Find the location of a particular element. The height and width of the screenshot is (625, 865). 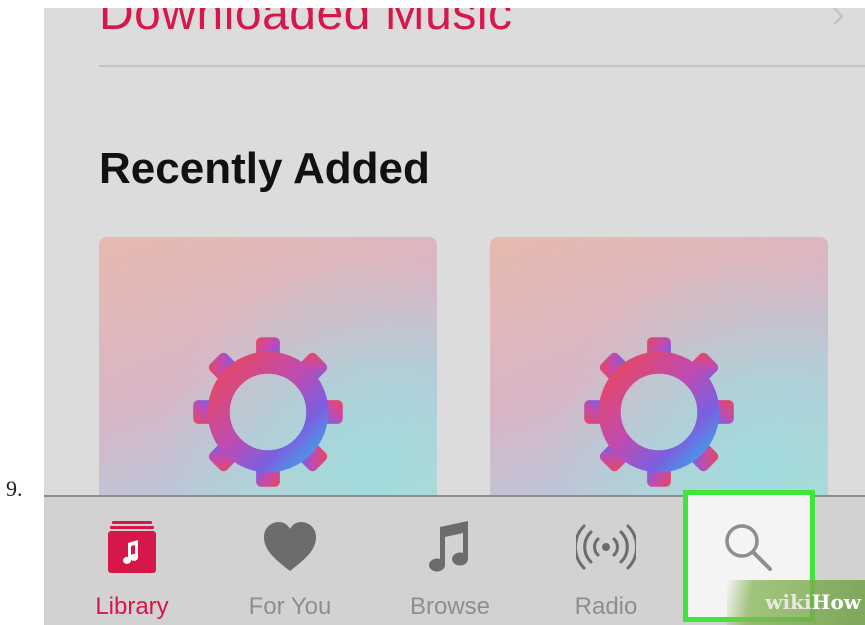

recently-added-heading: Recently Added is located at coordinates (264, 168).